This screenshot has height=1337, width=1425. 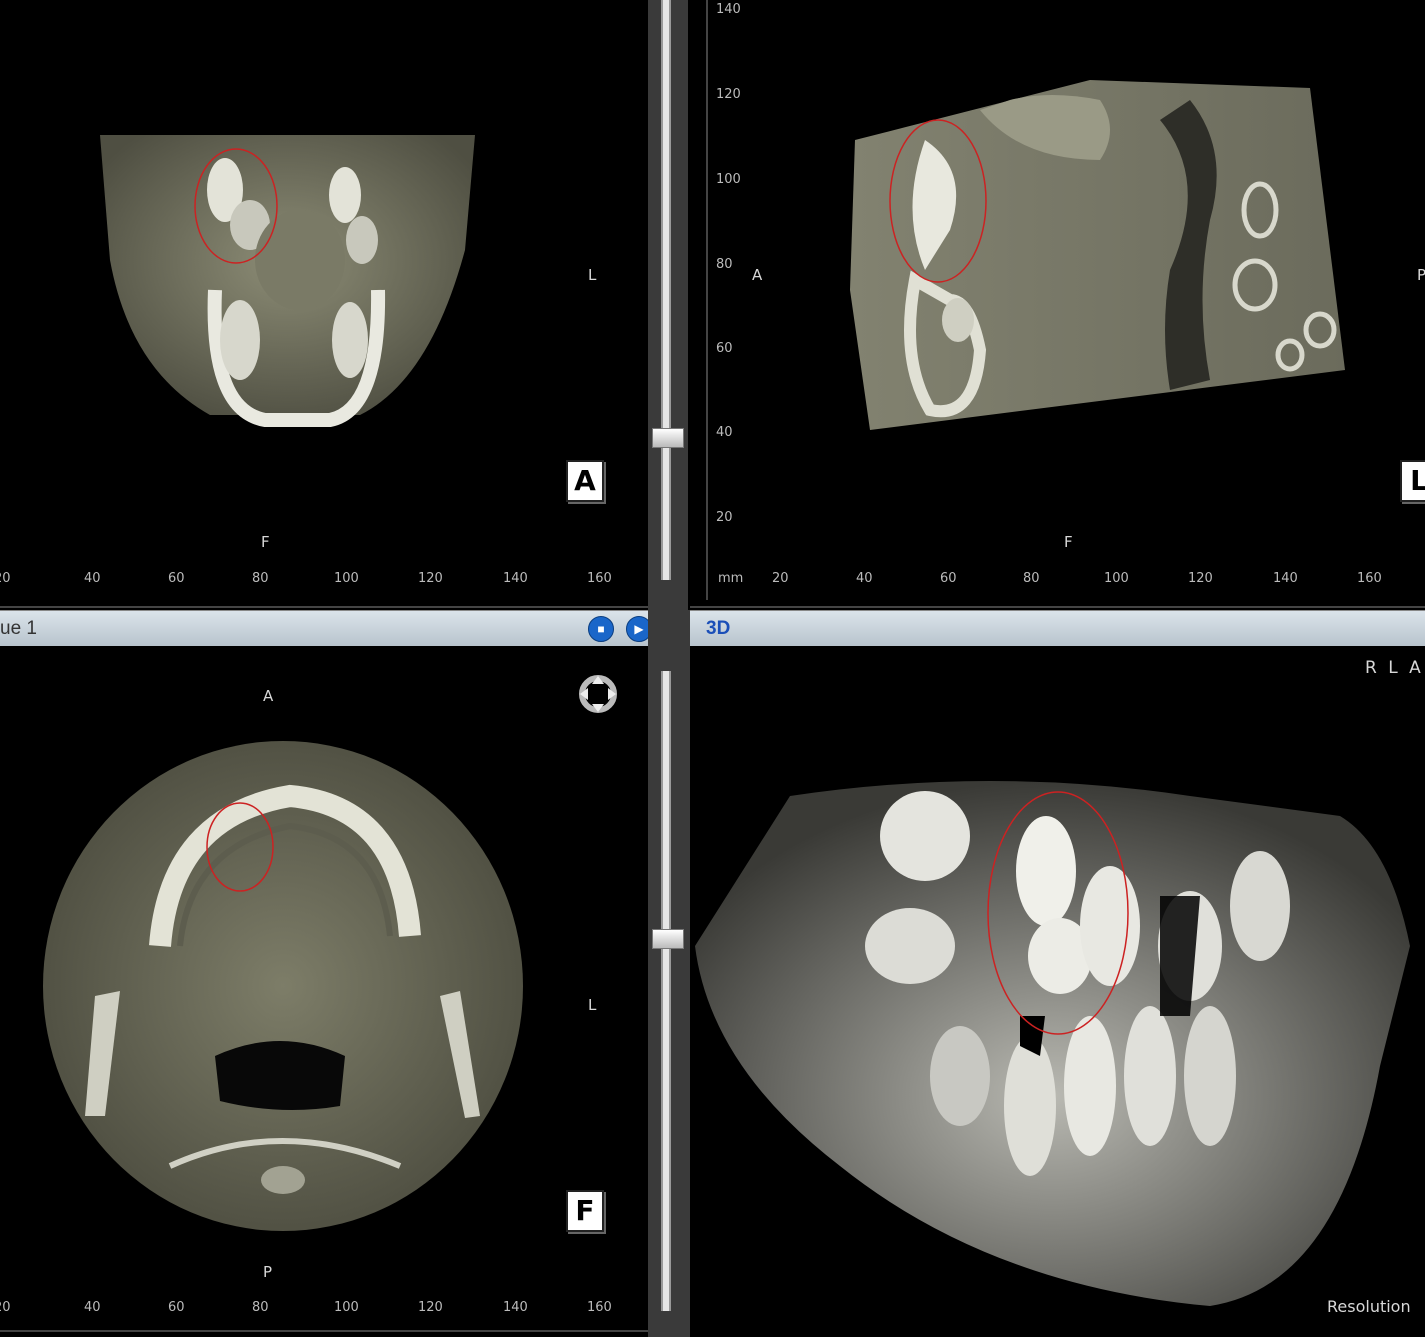 I want to click on orientation-label-right: P, so click(x=1421, y=275).